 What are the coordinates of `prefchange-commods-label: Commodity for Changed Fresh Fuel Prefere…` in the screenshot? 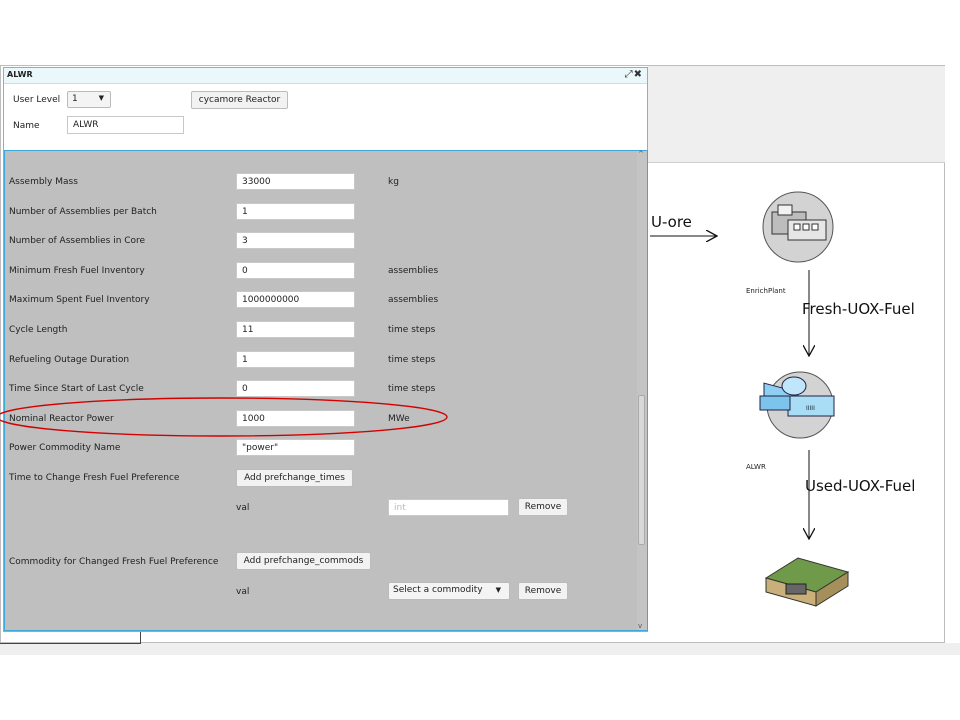 It's located at (114, 562).